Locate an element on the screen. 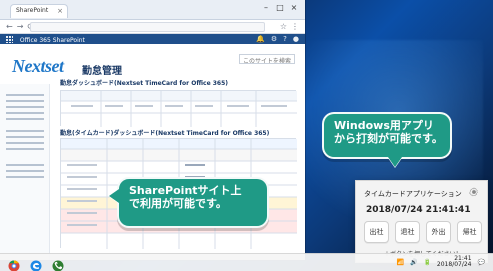  app-launcher-icon is located at coordinates (9, 39).